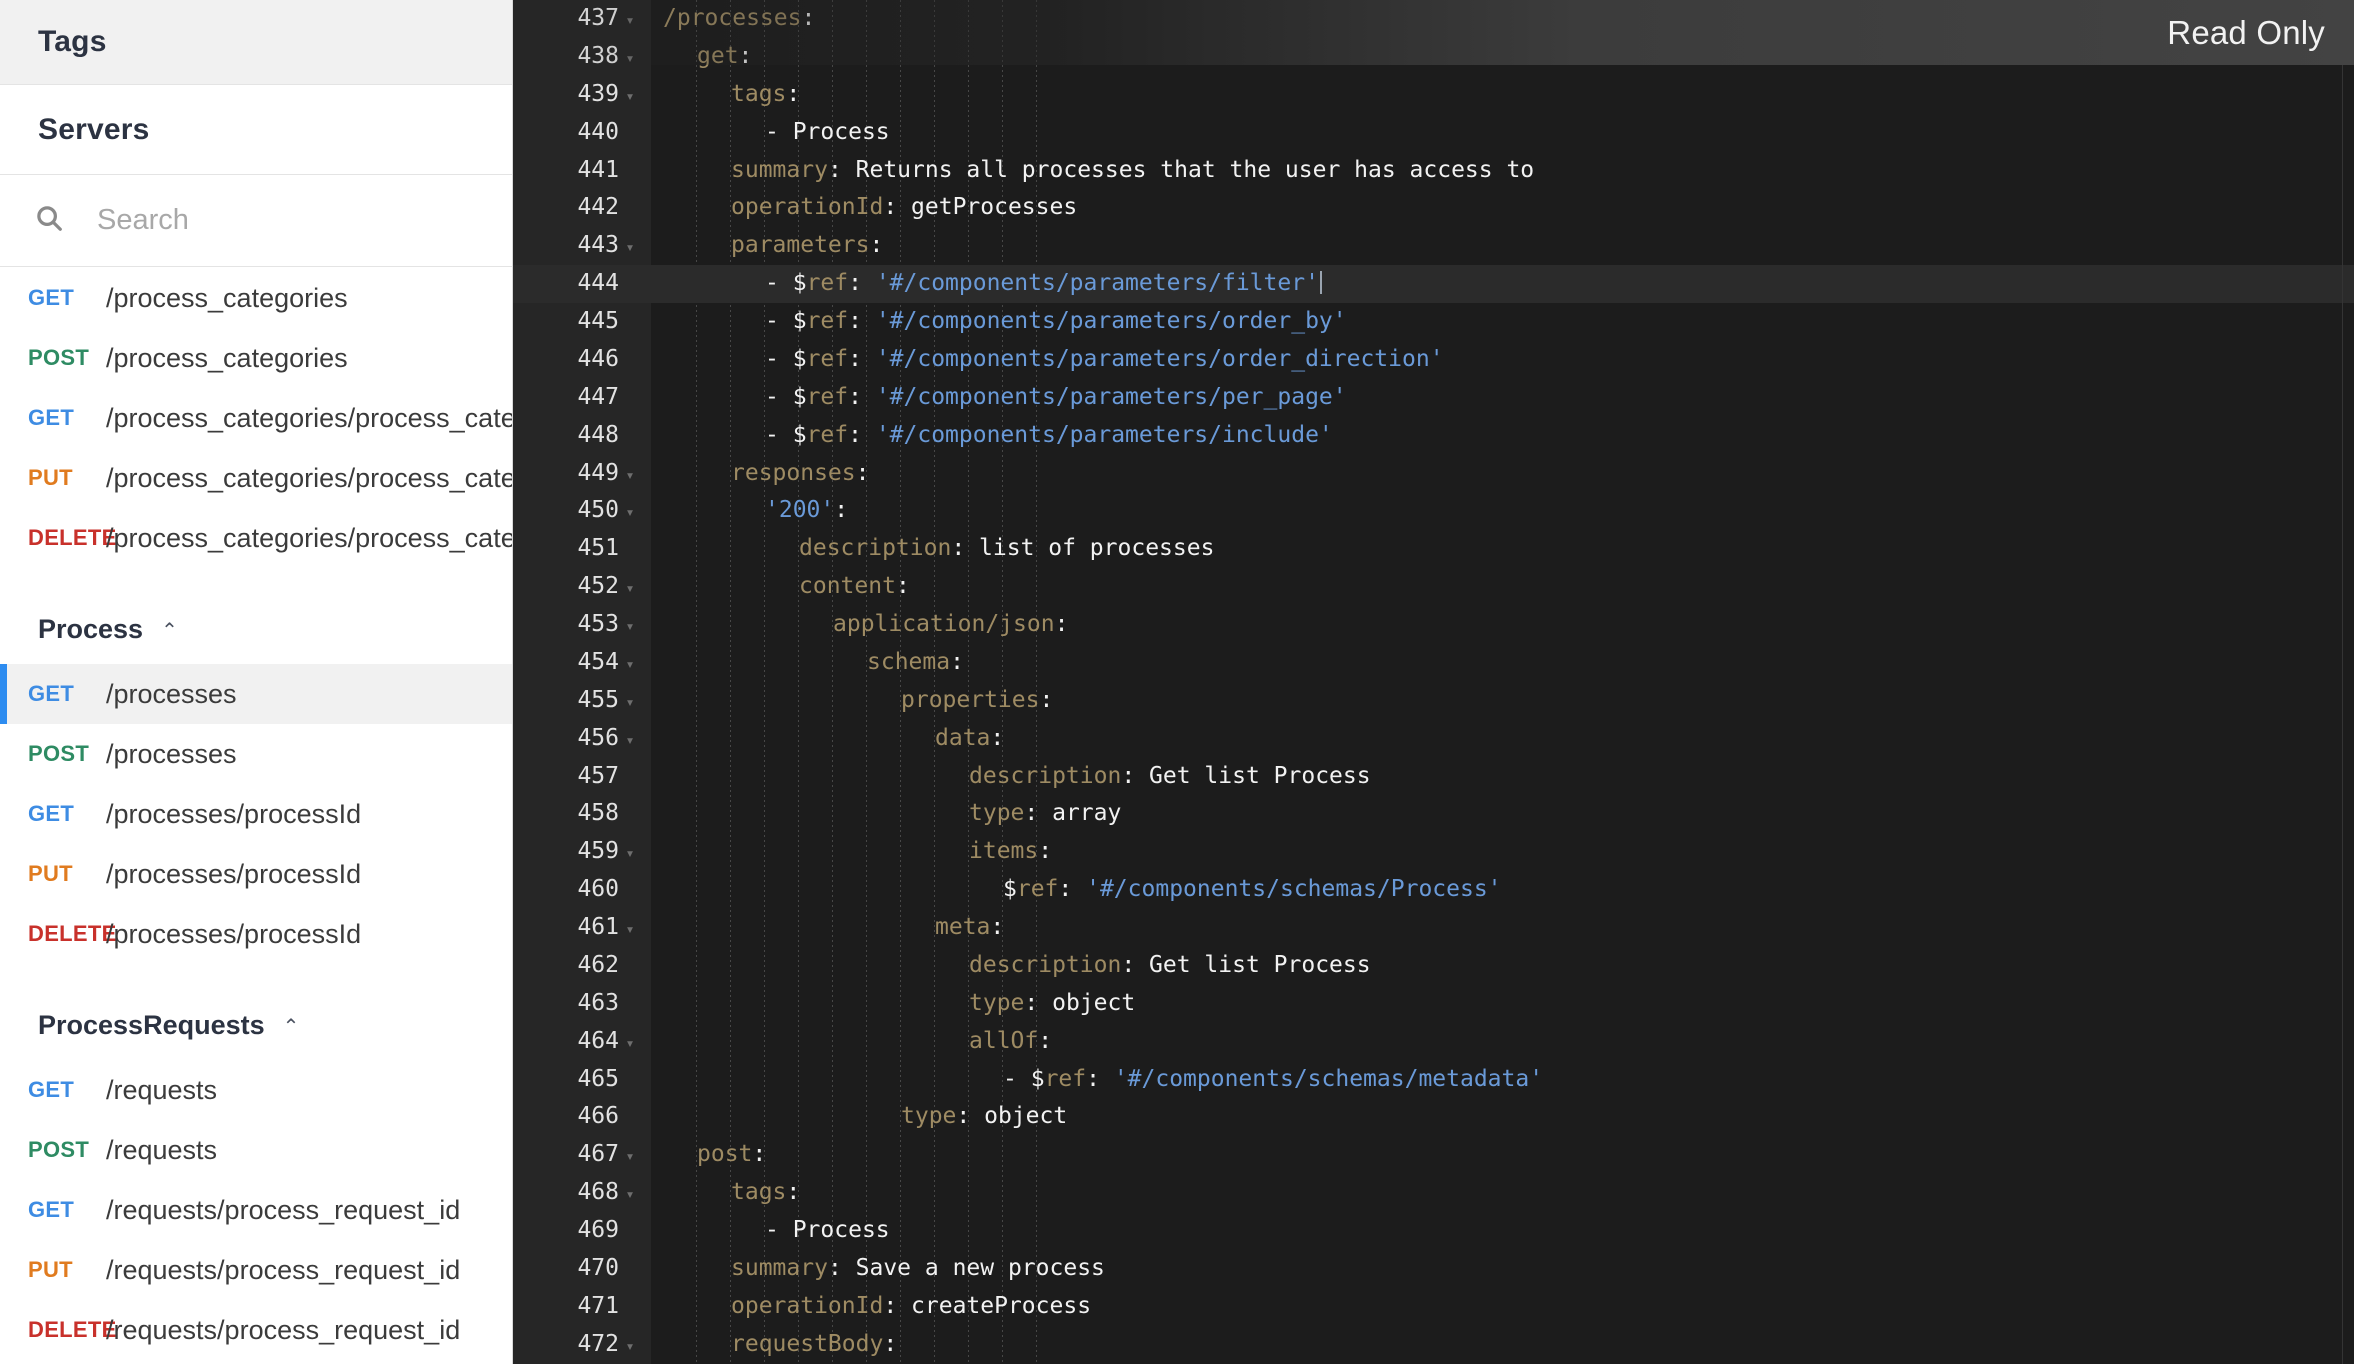 Image resolution: width=2354 pixels, height=1364 pixels. What do you see at coordinates (1433, 1232) in the screenshot?
I see `code-line: 469 - Process` at bounding box center [1433, 1232].